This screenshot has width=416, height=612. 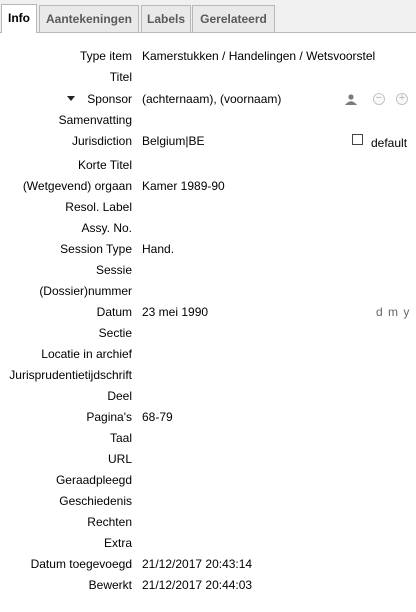 What do you see at coordinates (157, 417) in the screenshot?
I see `pages-value: 68-79` at bounding box center [157, 417].